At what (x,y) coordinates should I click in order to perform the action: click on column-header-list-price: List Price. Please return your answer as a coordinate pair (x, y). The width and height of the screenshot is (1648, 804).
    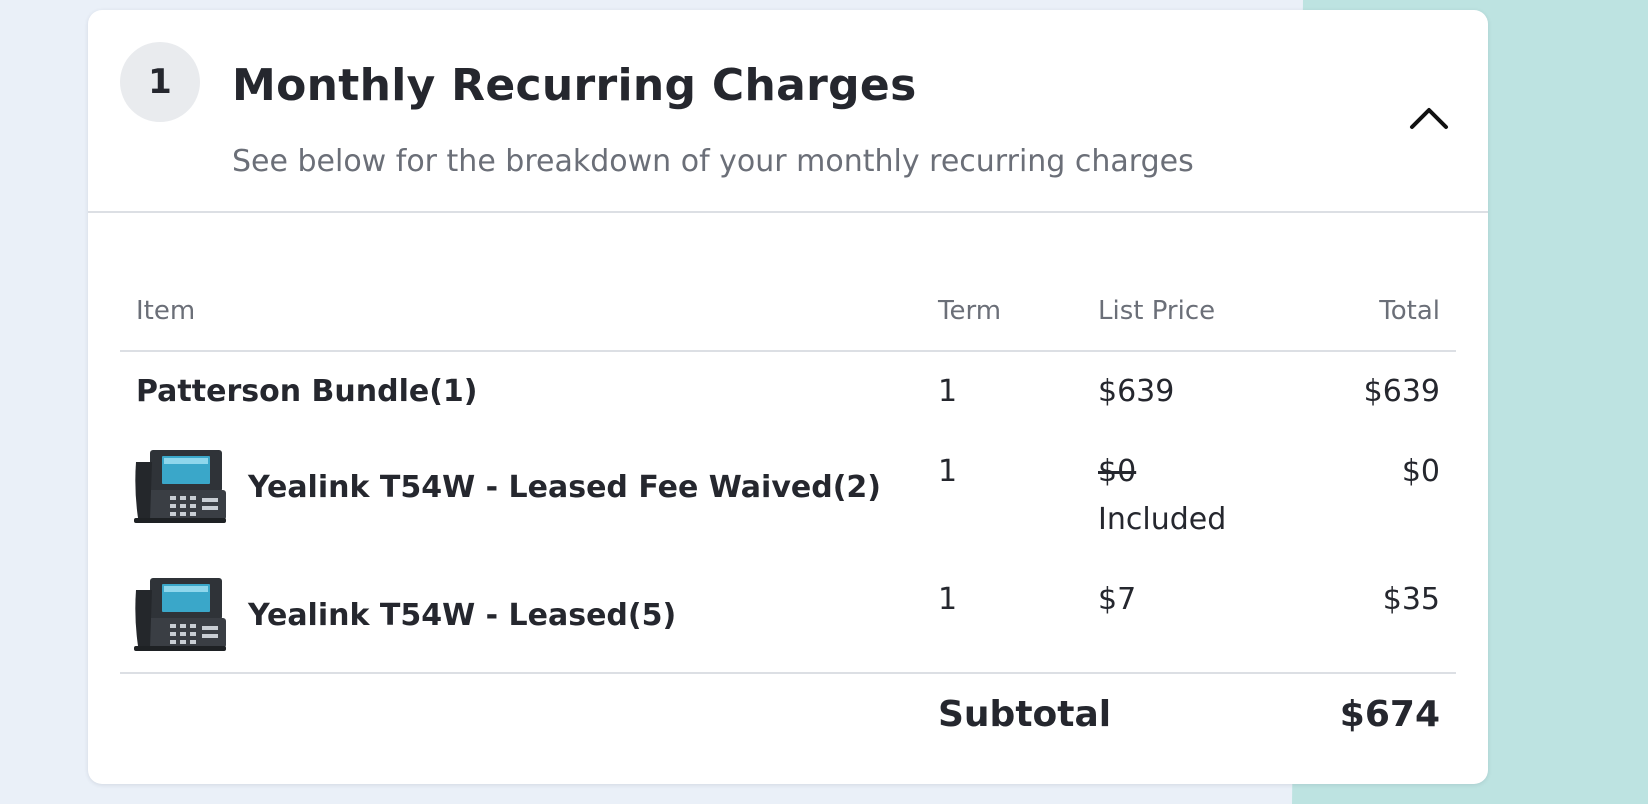
    Looking at the image, I should click on (1157, 311).